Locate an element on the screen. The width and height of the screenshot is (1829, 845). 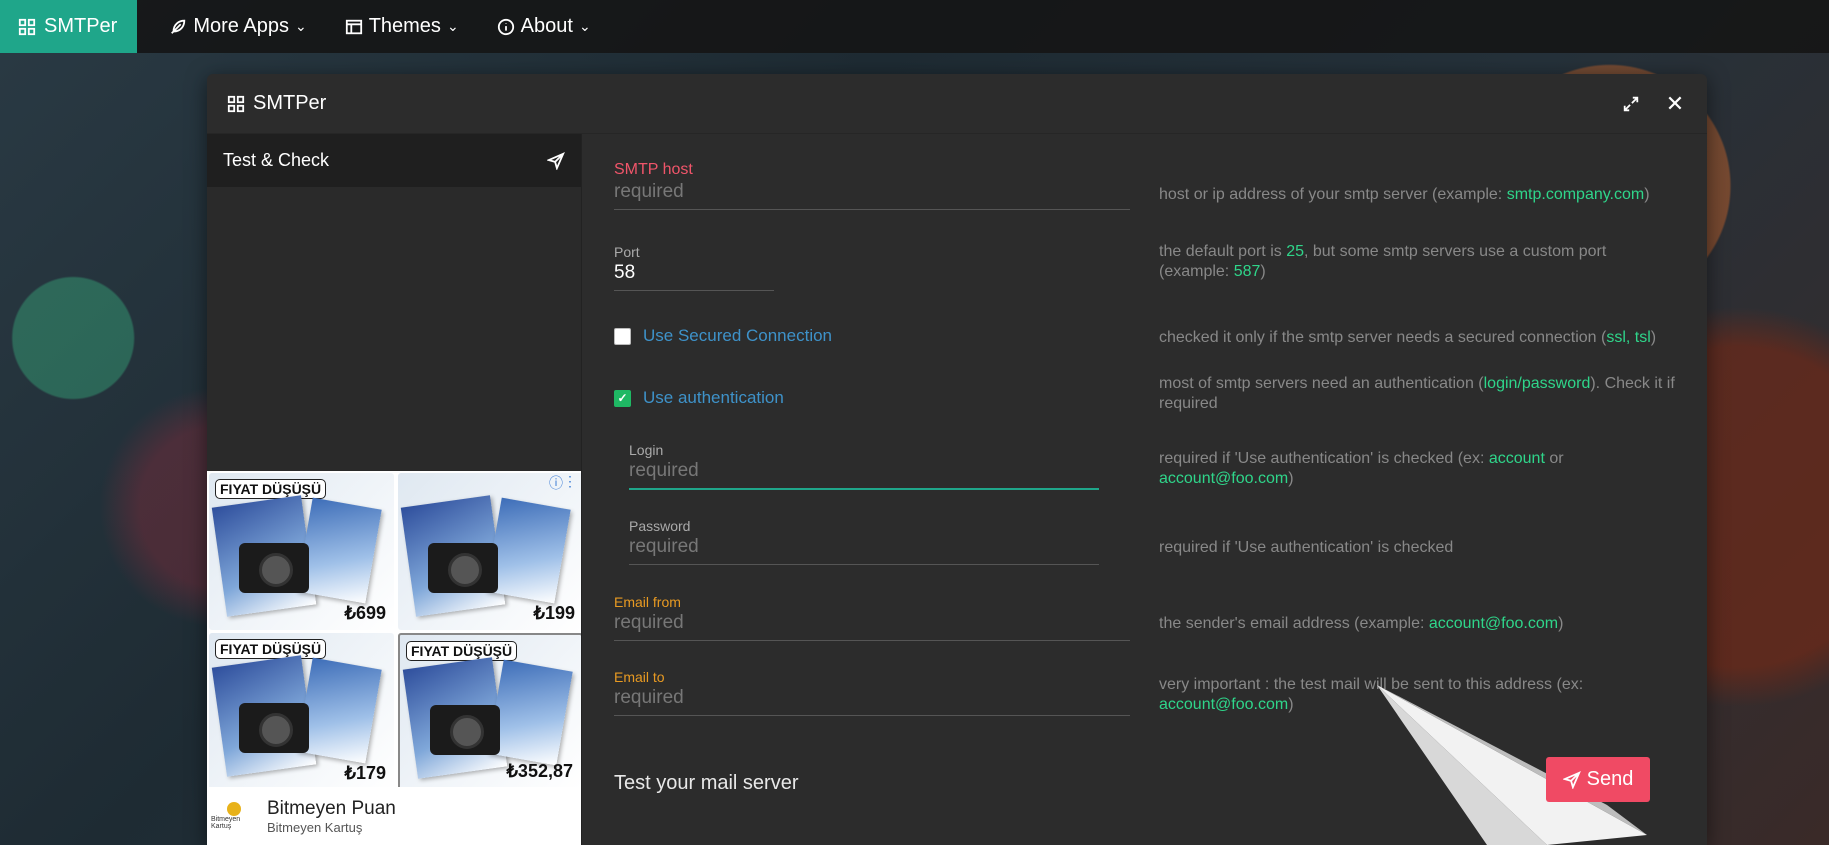
top-navbar: SMTPer More Apps ⌄ Themes ⌄ About ⌄ is located at coordinates (914, 26).